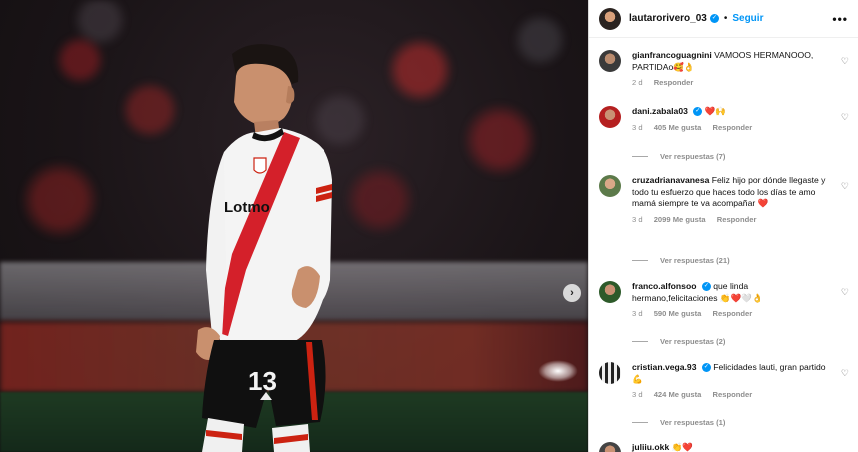  Describe the element at coordinates (650, 447) in the screenshot. I see `comment-username: juliiu.okk` at that location.